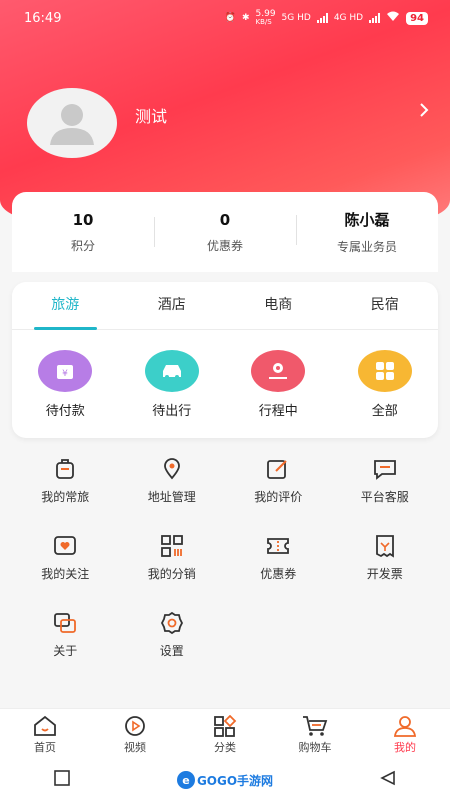  Describe the element at coordinates (230, 18) in the screenshot. I see `alarm-icon: ⏰` at that location.